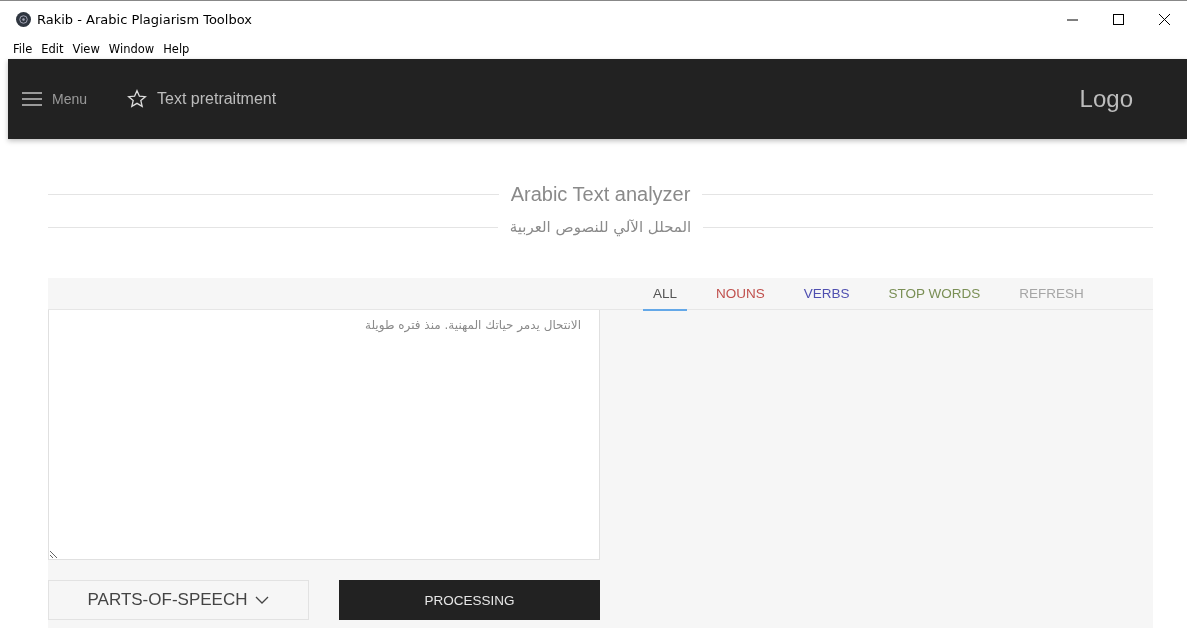  I want to click on star-icon, so click(137, 99).